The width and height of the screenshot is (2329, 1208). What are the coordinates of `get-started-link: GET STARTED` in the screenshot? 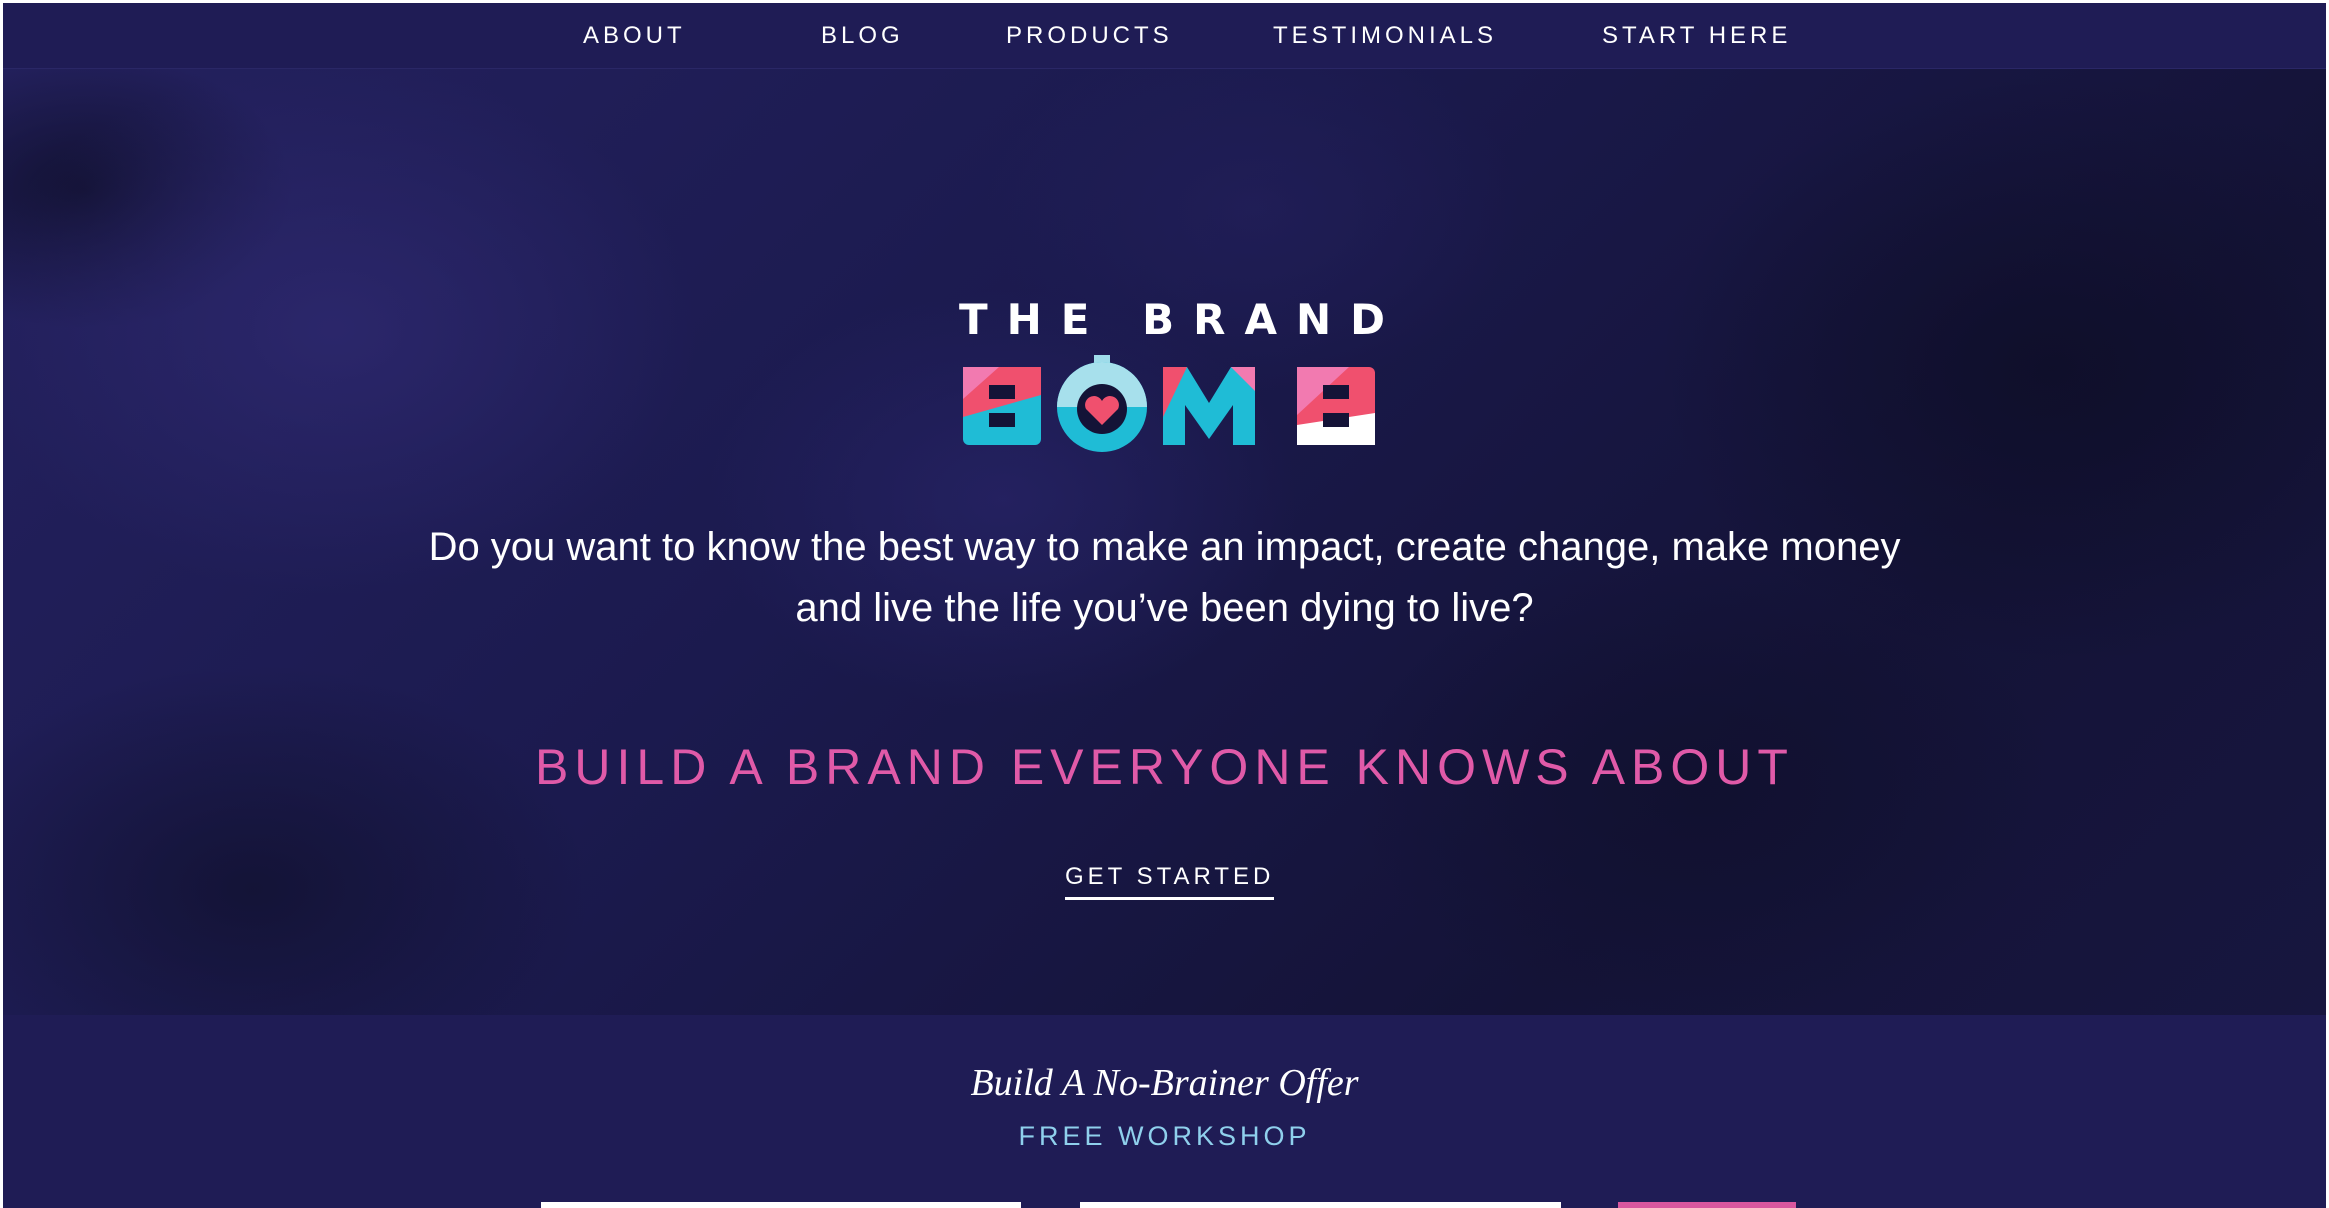 It's located at (1170, 880).